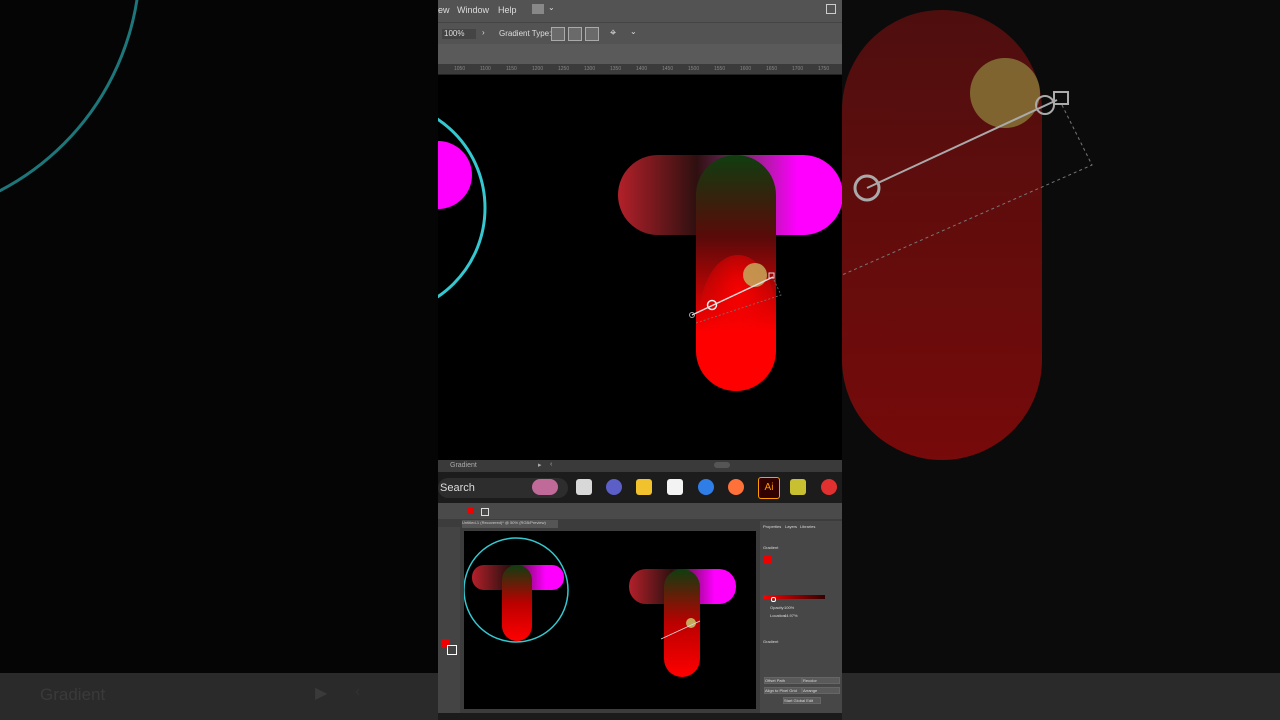 The image size is (1280, 720). I want to click on ruler-gap, so click(640, 54).